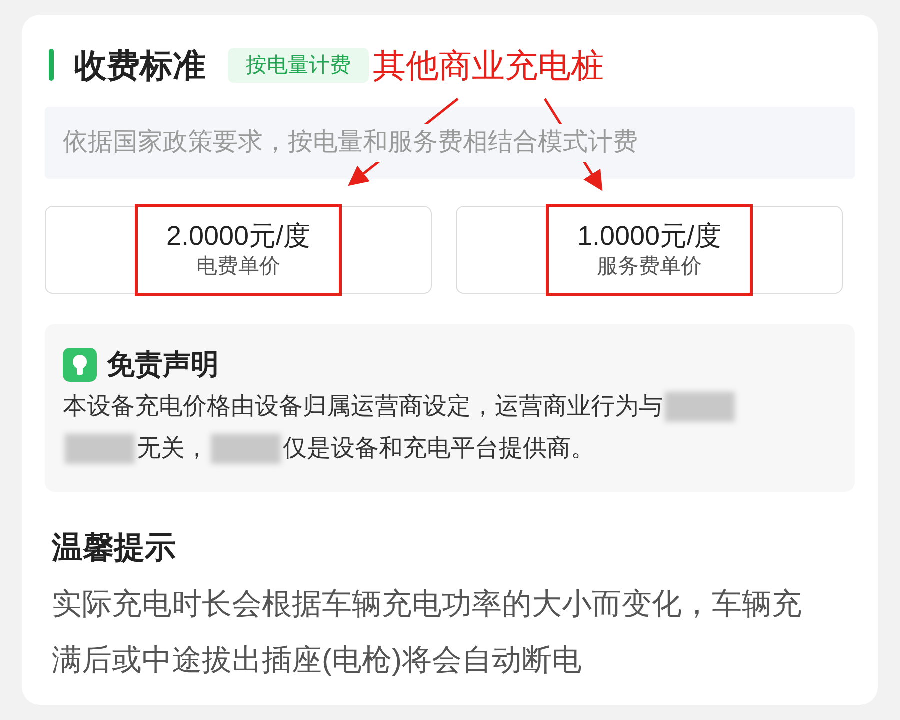 This screenshot has width=900, height=720. What do you see at coordinates (363, 407) in the screenshot?
I see `disclaimer-text: 本设备充电价格由设备归属运营商设定，运营商业行为与` at bounding box center [363, 407].